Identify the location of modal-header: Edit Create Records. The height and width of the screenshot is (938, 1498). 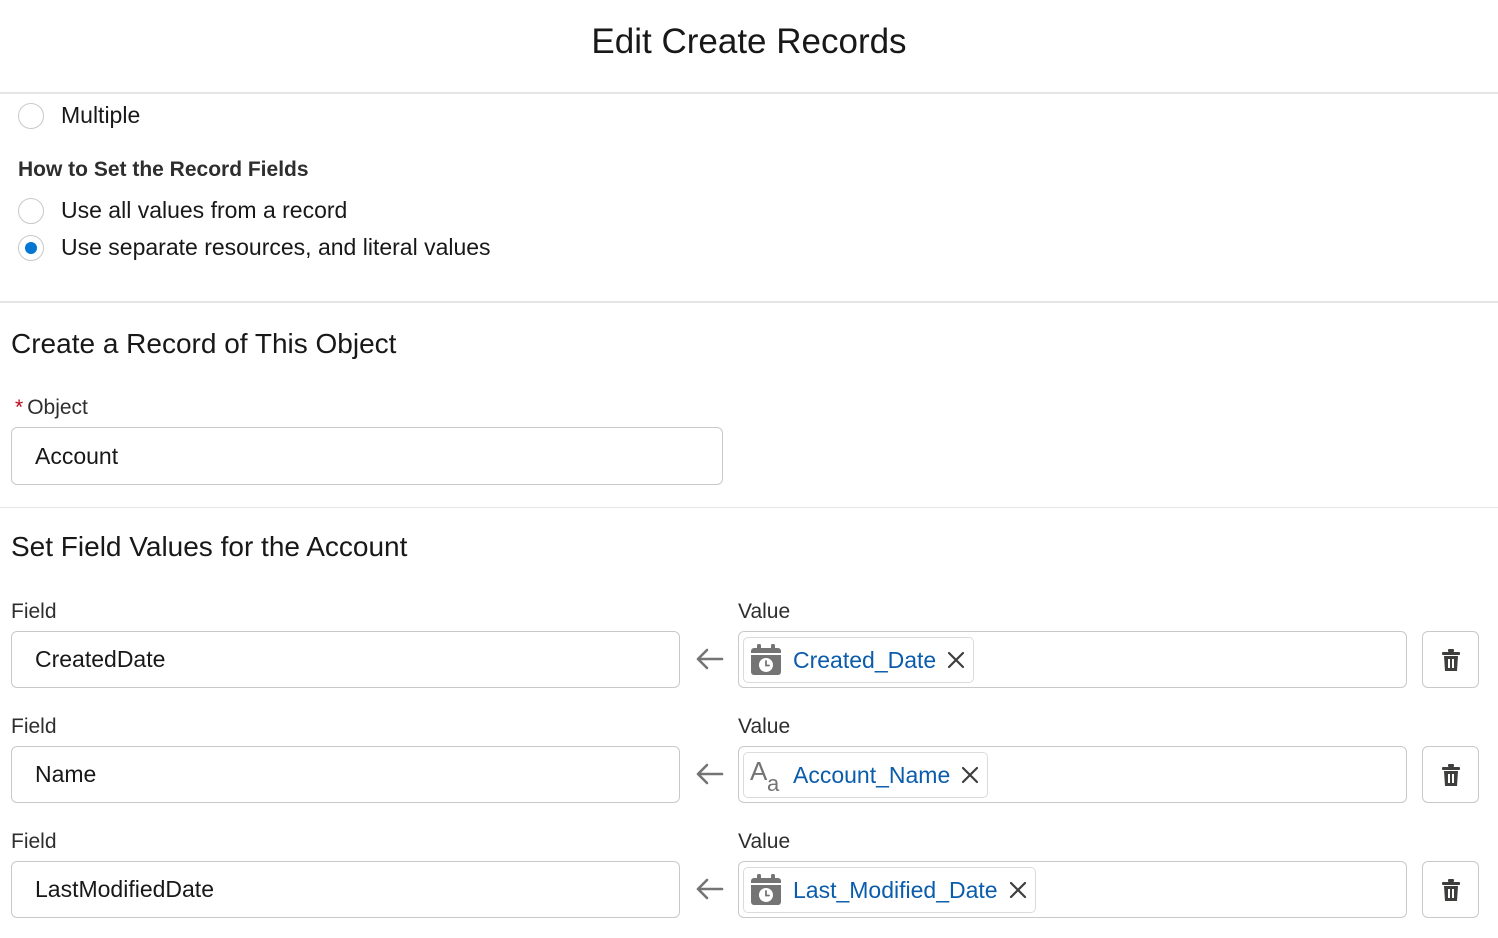
(749, 47).